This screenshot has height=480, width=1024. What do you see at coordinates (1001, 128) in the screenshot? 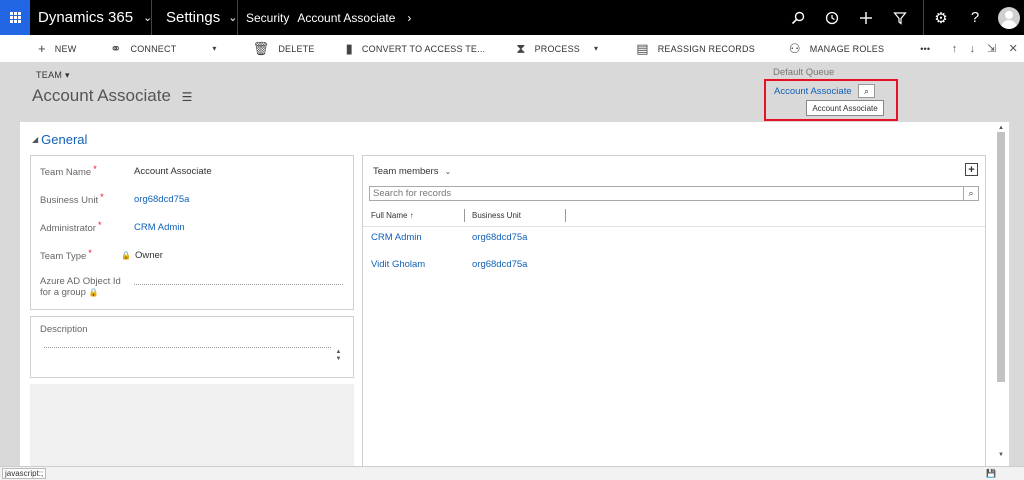
I see `scroll-up-icon: ▲` at bounding box center [1001, 128].